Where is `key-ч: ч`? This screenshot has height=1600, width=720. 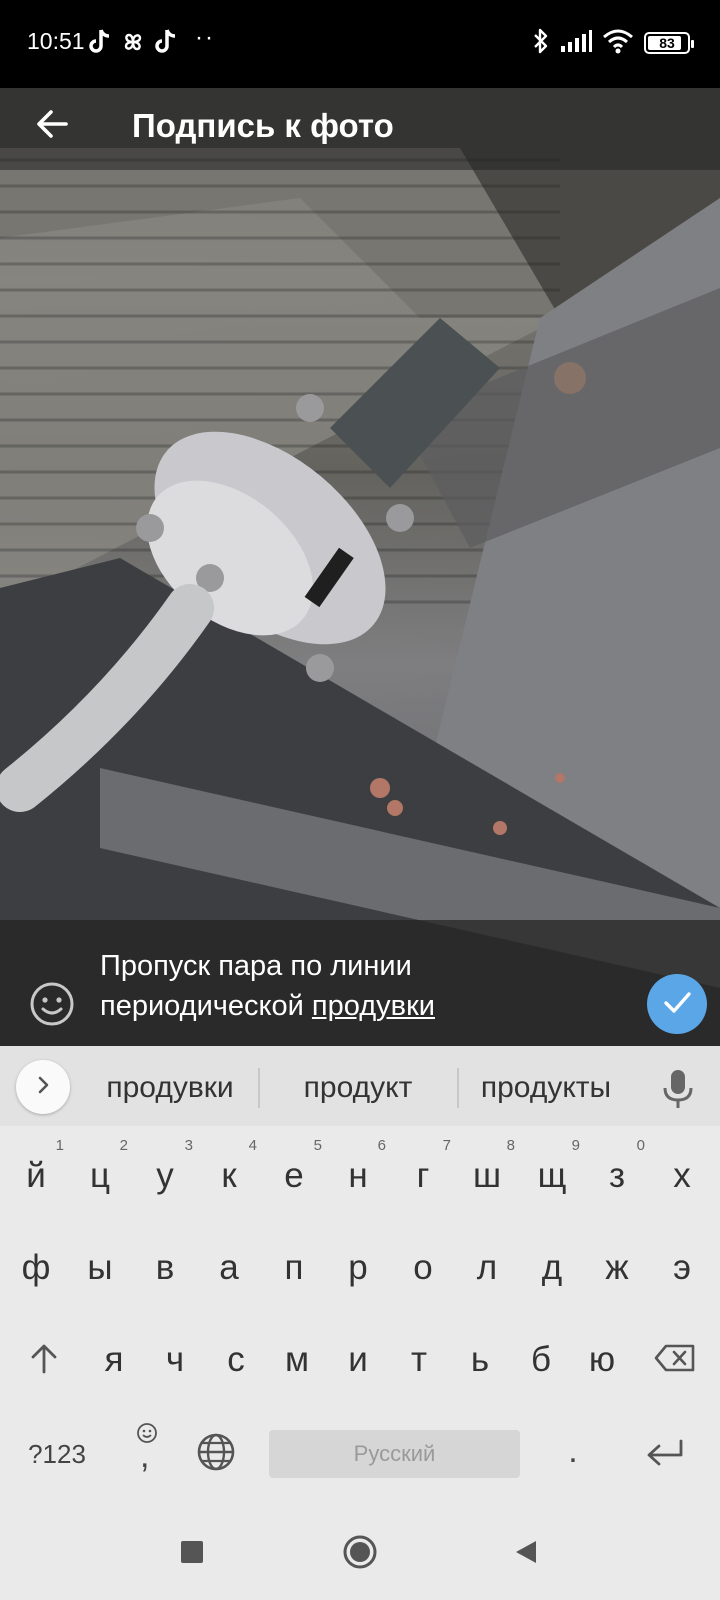
key-ч: ч is located at coordinates (175, 1360).